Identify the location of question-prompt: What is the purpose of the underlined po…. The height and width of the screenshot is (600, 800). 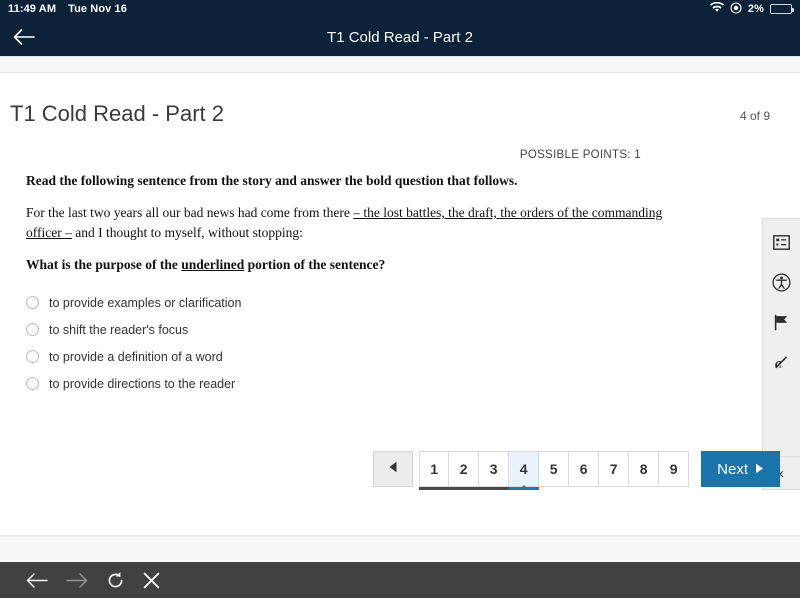
(363, 265).